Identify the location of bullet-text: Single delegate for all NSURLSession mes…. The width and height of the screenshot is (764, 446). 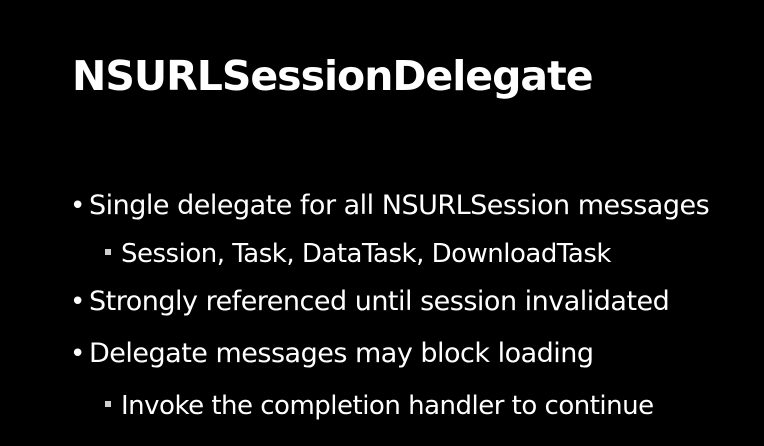
(399, 205).